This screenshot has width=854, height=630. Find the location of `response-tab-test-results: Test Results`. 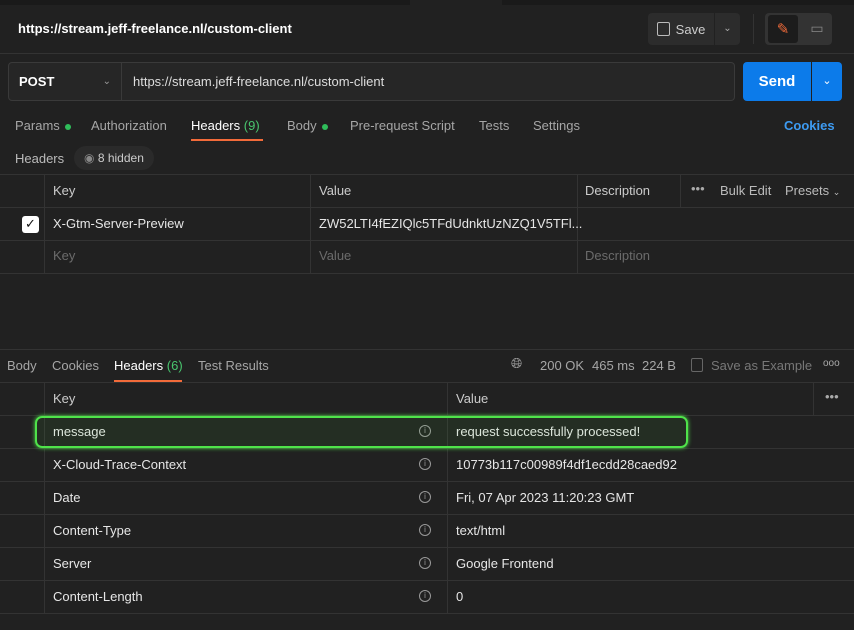

response-tab-test-results: Test Results is located at coordinates (233, 365).